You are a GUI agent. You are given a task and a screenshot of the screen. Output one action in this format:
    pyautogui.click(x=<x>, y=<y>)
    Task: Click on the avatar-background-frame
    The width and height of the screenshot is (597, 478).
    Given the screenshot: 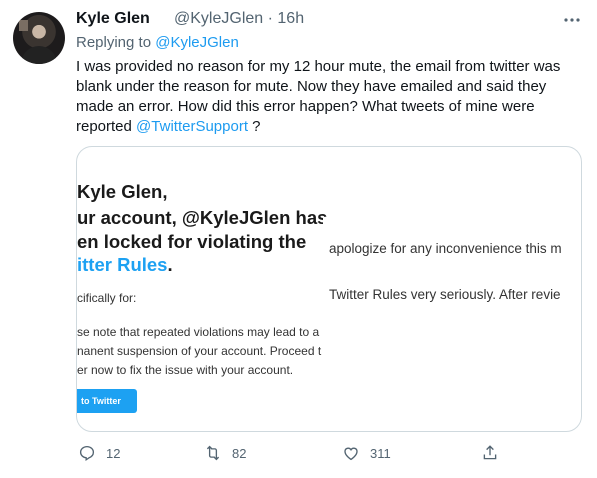 What is the action you would take?
    pyautogui.click(x=23, y=25)
    